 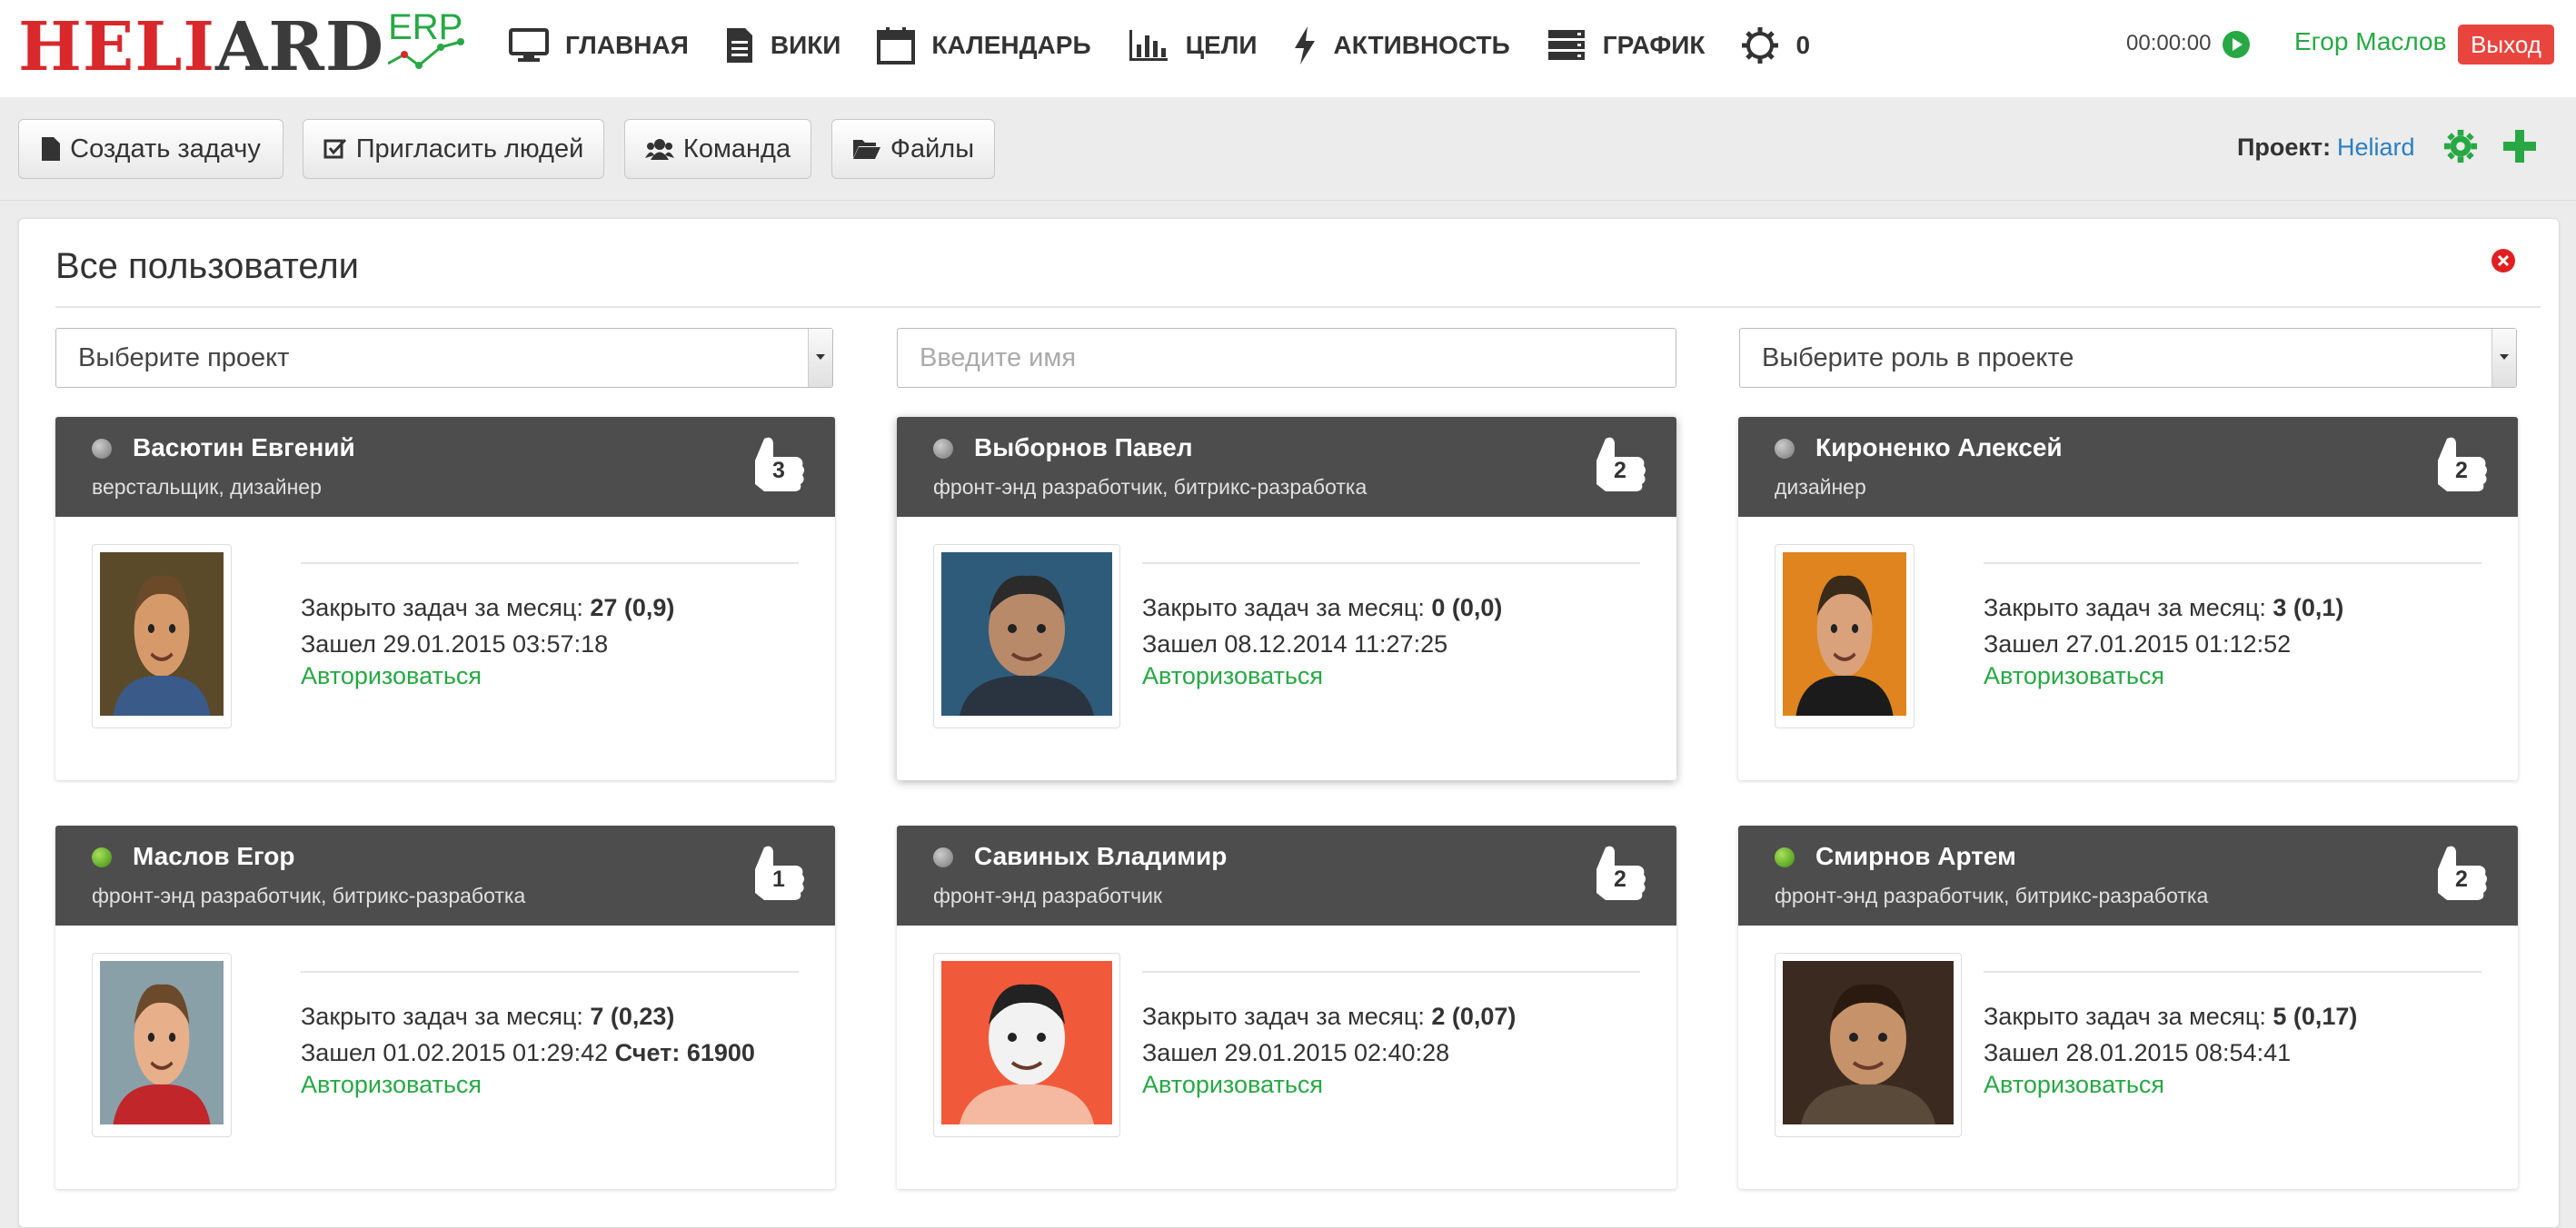 What do you see at coordinates (1761, 45) in the screenshot?
I see `gear-icon` at bounding box center [1761, 45].